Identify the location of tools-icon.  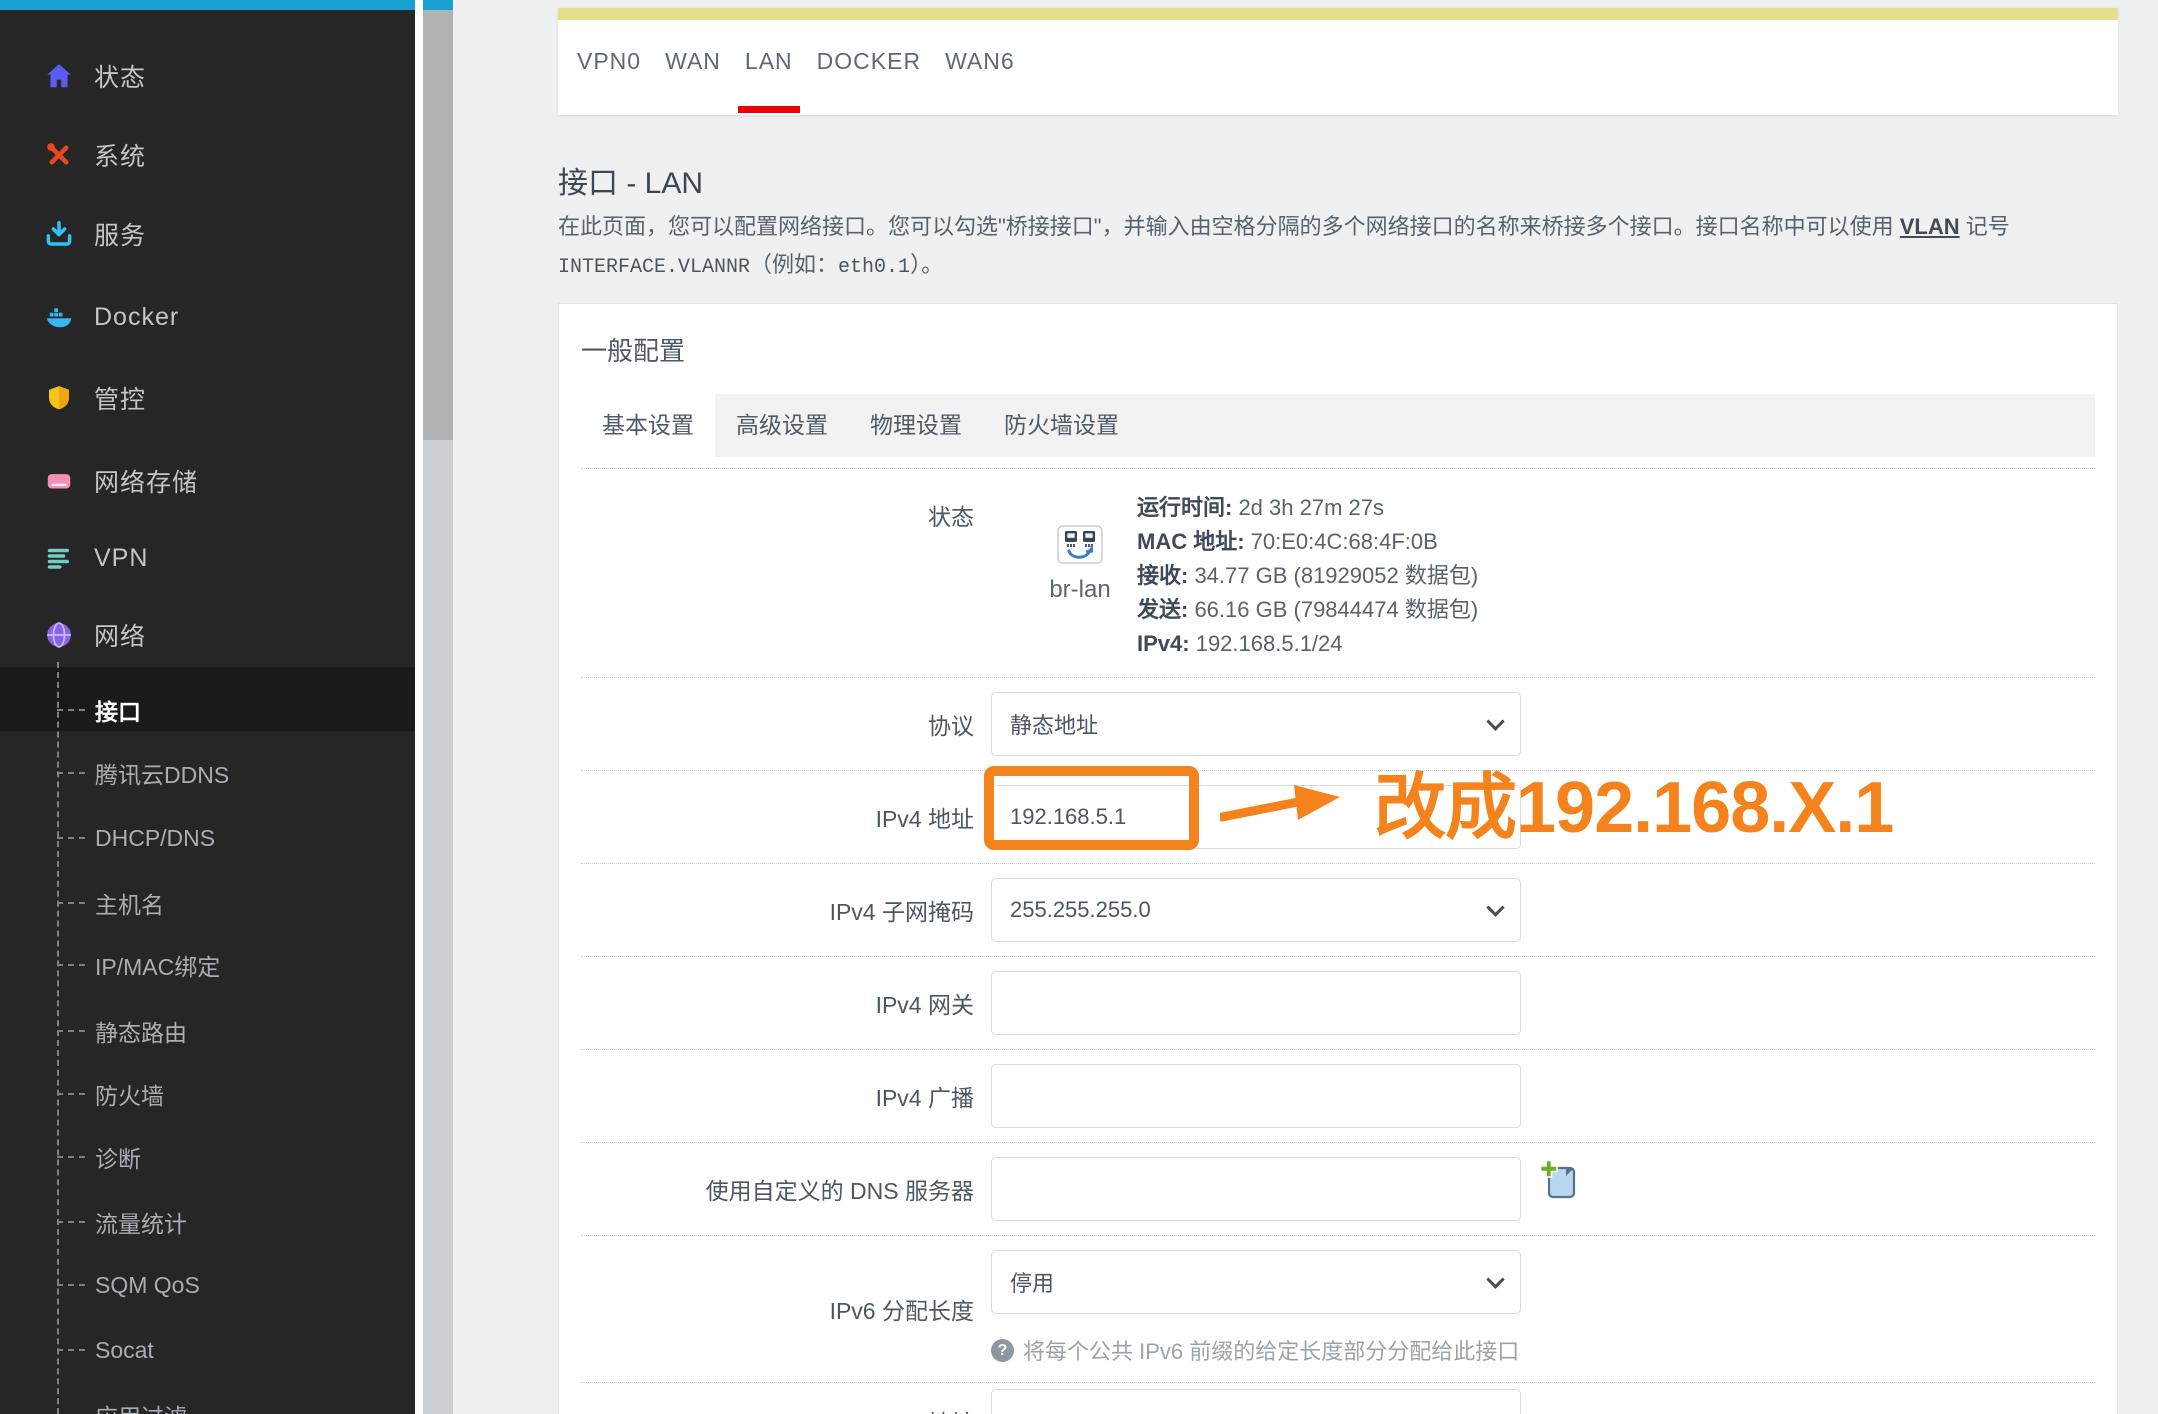
(59, 155).